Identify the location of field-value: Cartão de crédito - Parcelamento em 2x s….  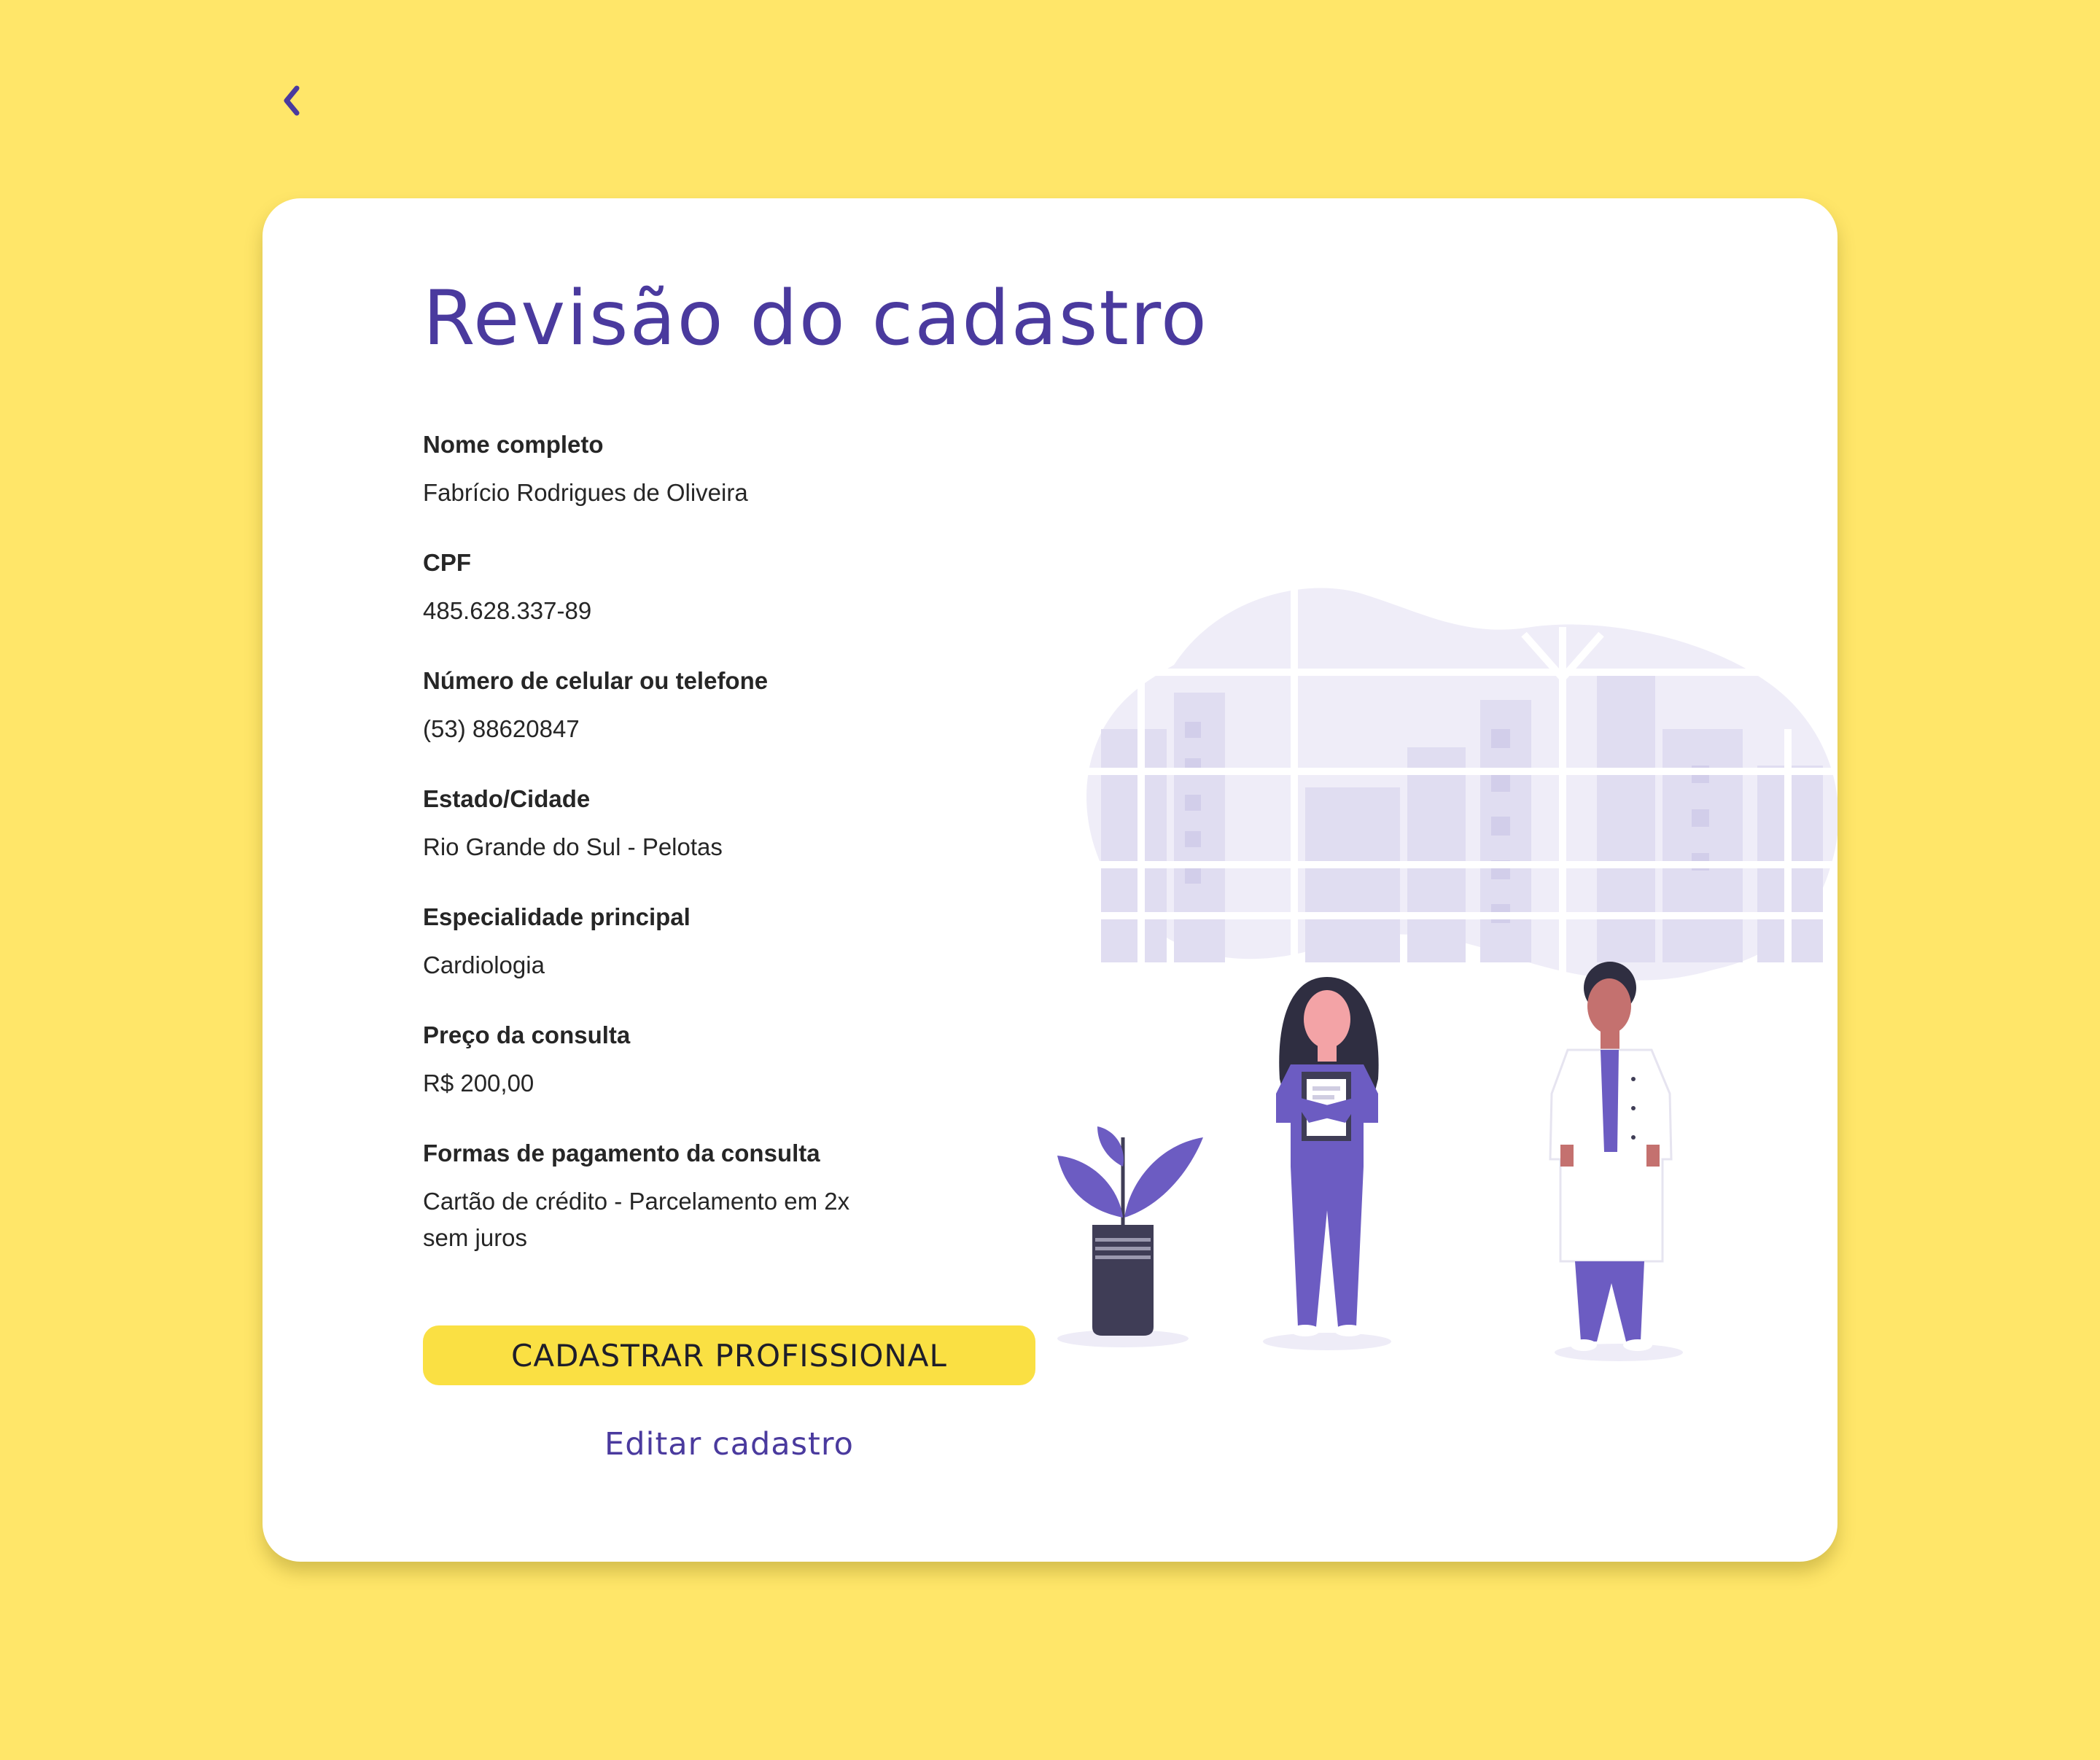
(636, 1220).